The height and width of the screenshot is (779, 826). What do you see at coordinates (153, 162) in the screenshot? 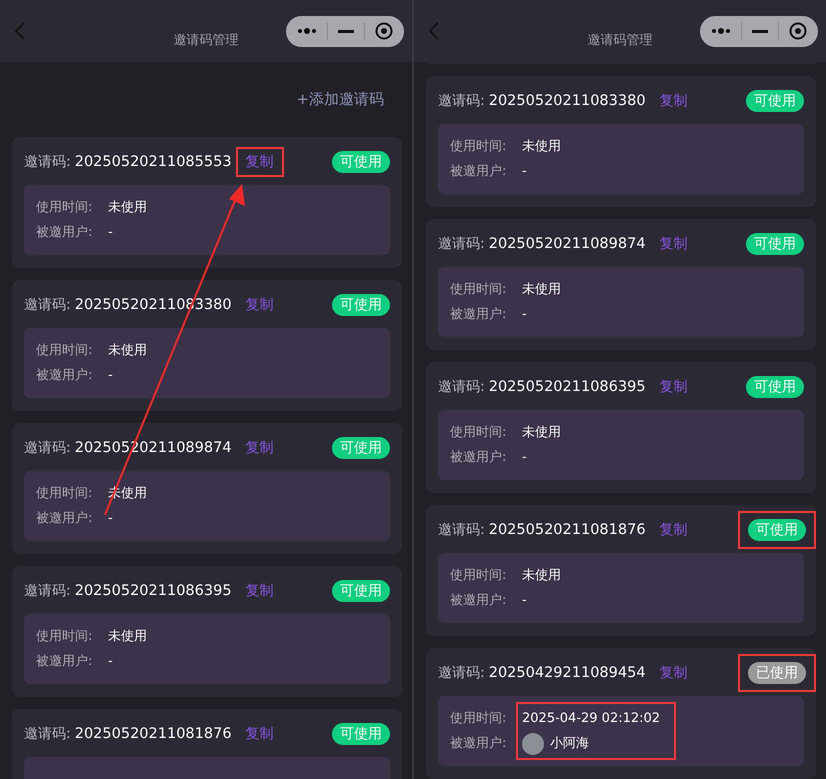
I see `invite-code: 20250520211085553` at bounding box center [153, 162].